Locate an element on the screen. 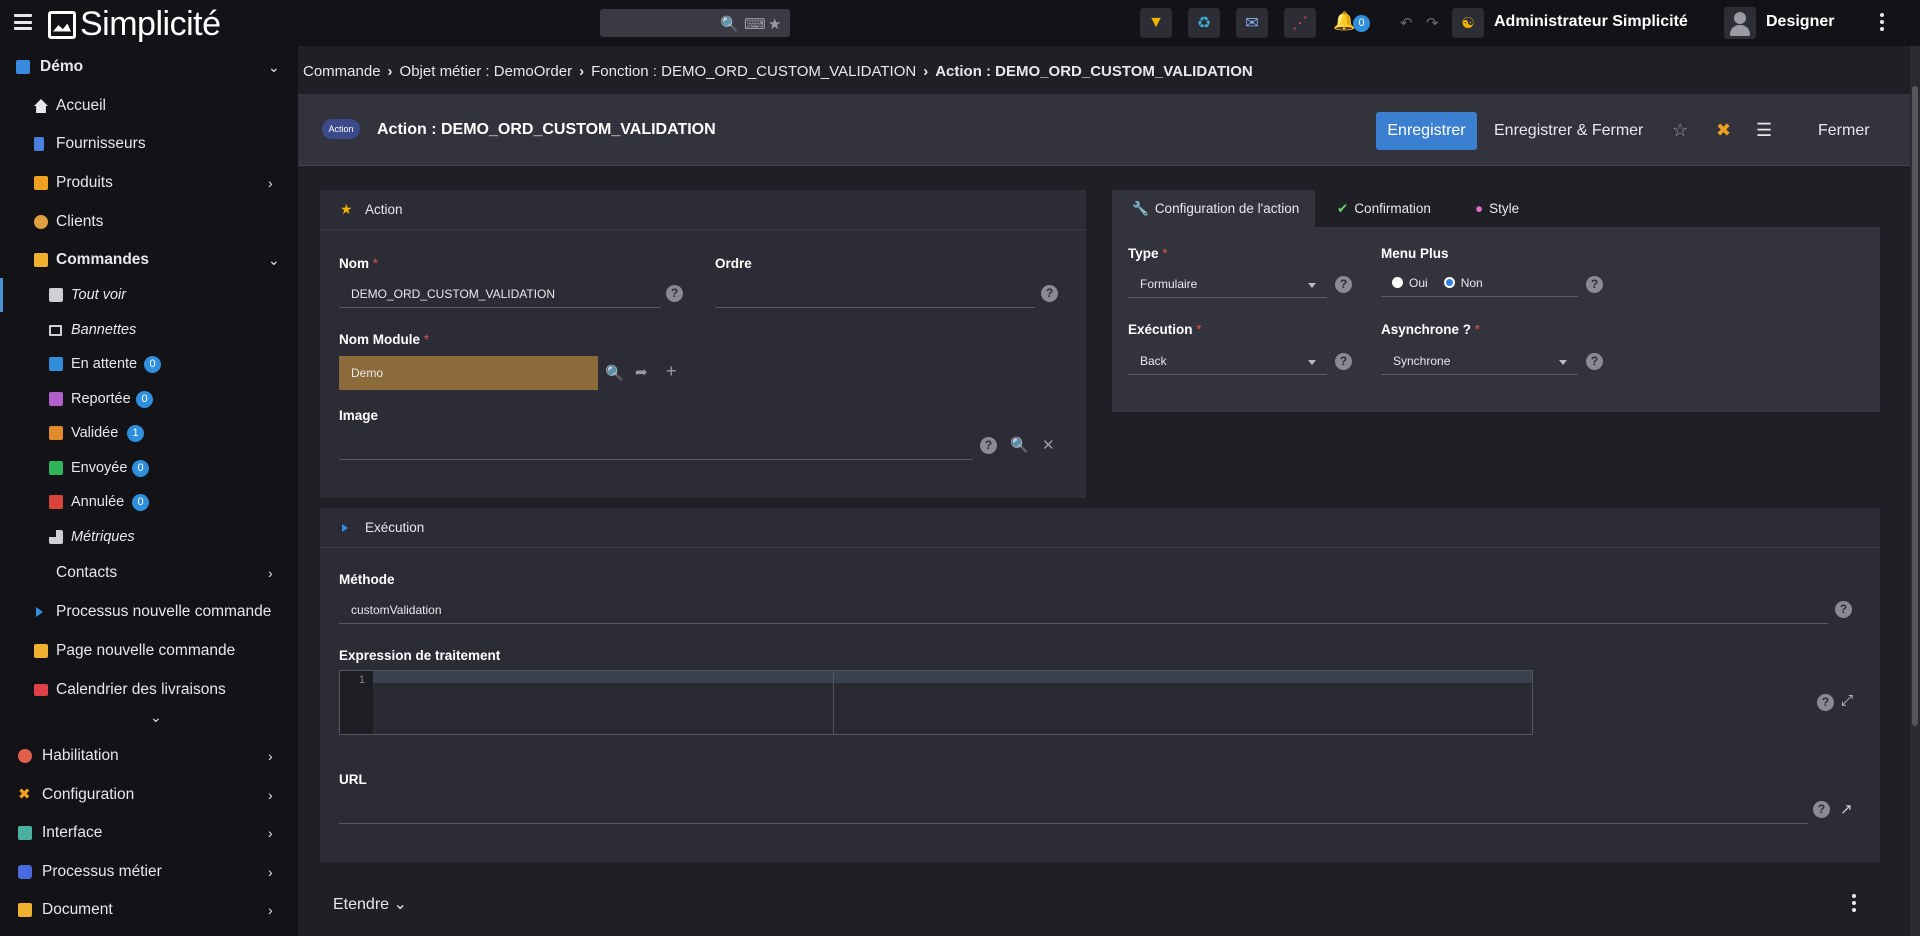 The width and height of the screenshot is (1920, 936). module-field: Demo is located at coordinates (468, 373).